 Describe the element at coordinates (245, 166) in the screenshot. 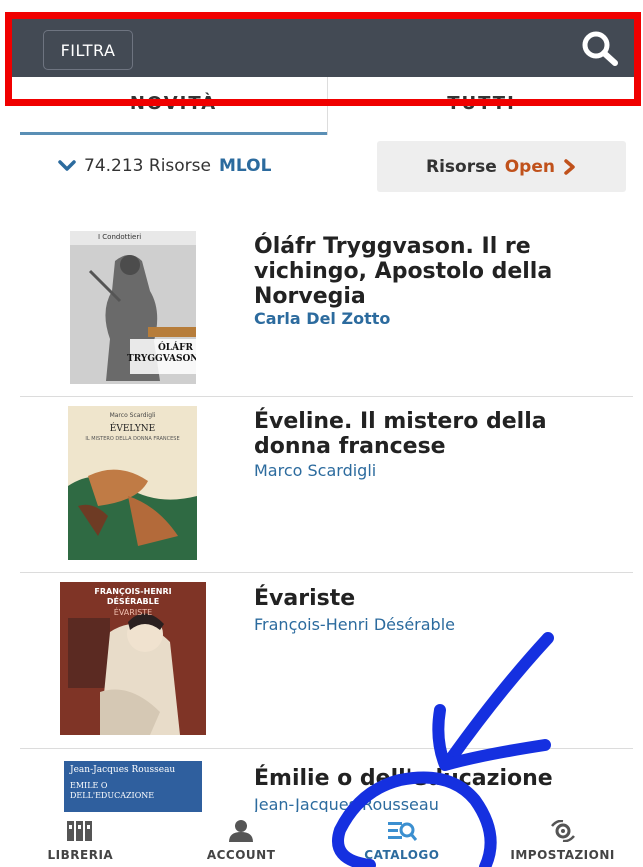

I see `mlol-label: MLOL` at that location.